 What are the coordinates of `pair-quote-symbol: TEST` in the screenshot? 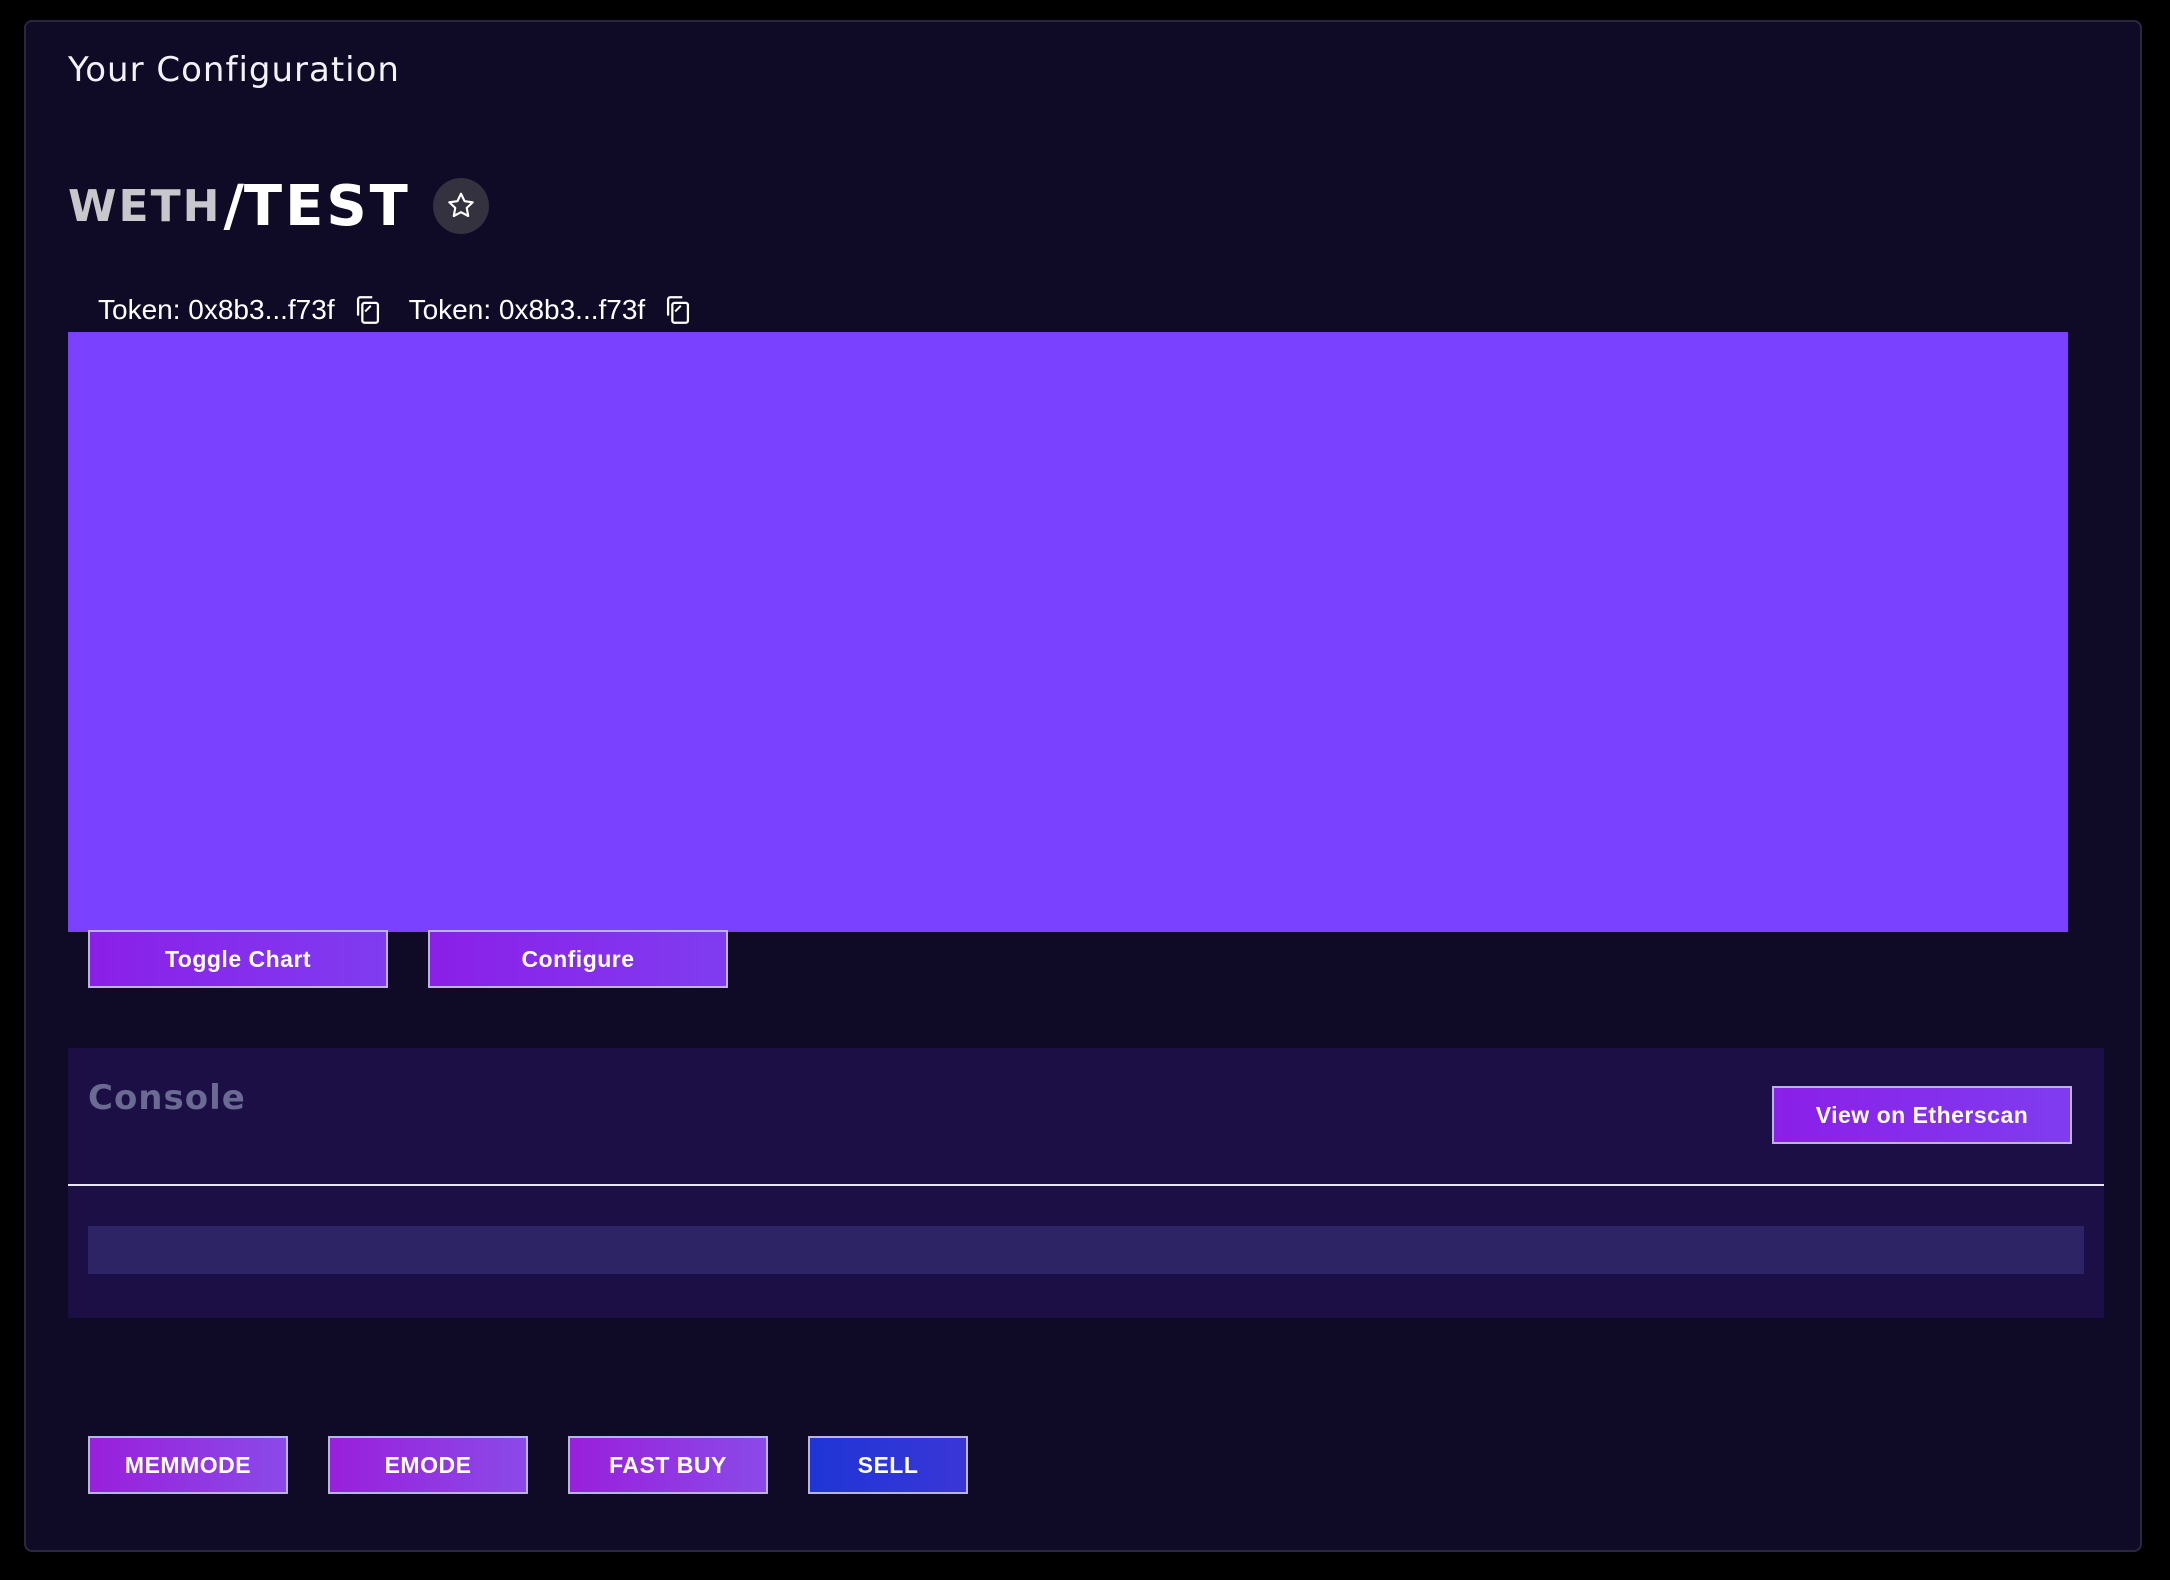 It's located at (327, 206).